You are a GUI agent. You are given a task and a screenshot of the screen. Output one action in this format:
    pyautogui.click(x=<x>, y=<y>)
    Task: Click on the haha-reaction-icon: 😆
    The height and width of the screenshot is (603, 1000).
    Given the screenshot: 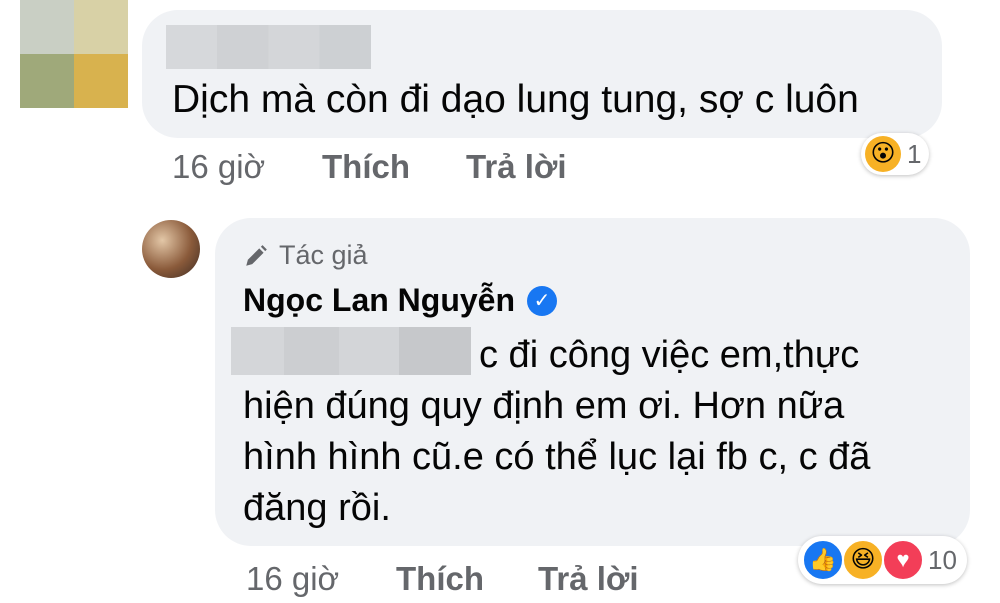 What is the action you would take?
    pyautogui.click(x=863, y=560)
    